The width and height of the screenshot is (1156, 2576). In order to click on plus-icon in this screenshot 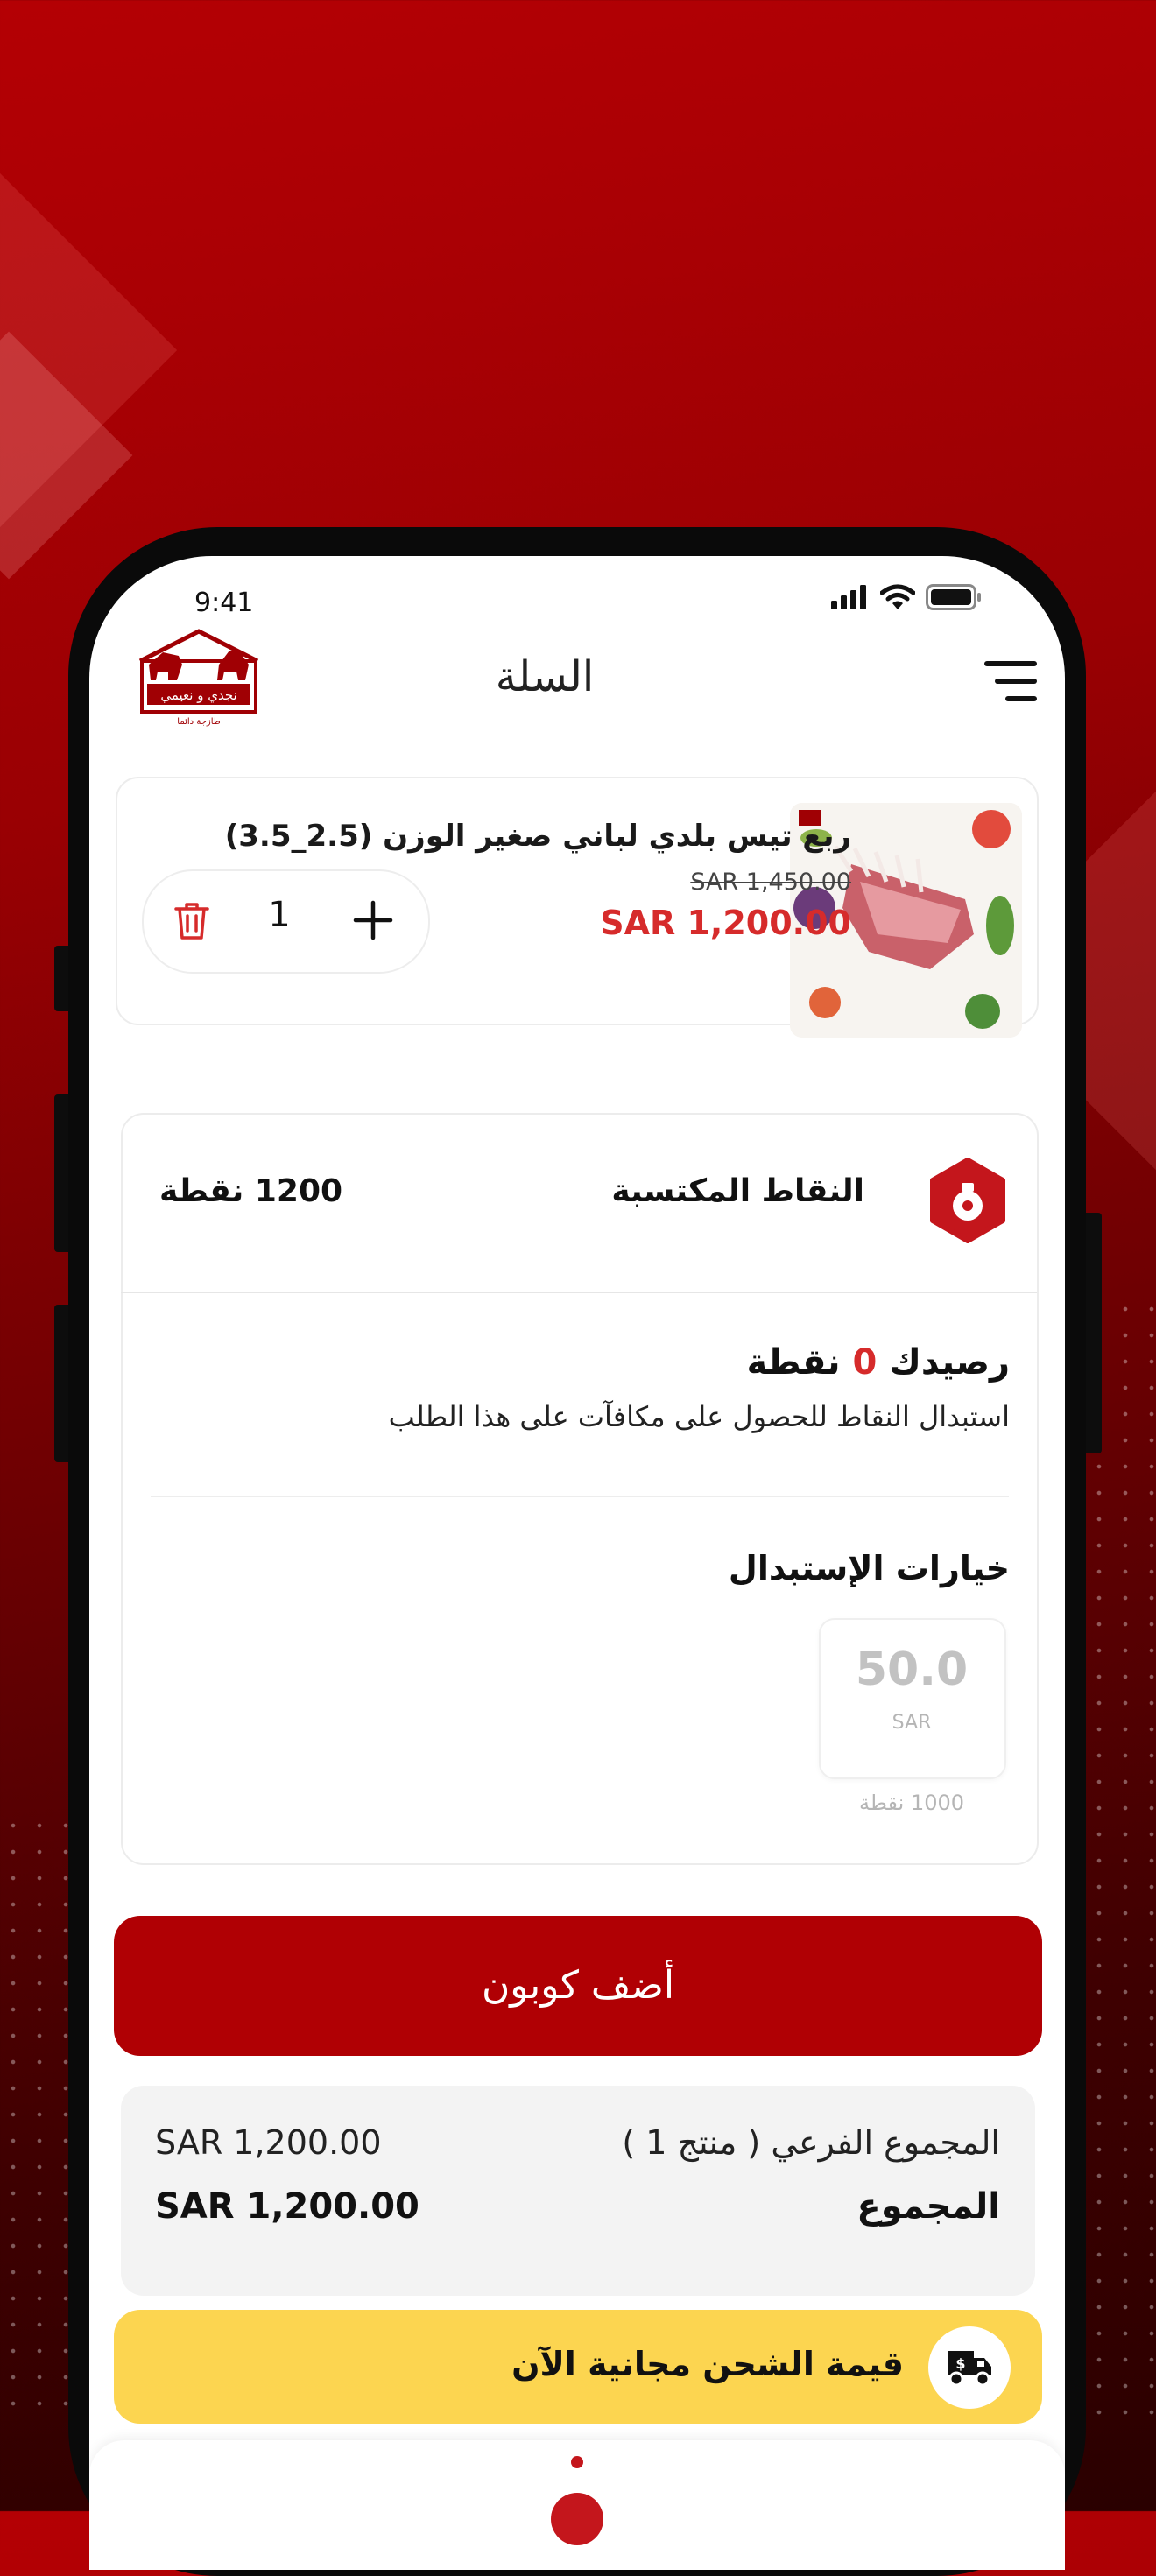, I will do `click(373, 920)`.